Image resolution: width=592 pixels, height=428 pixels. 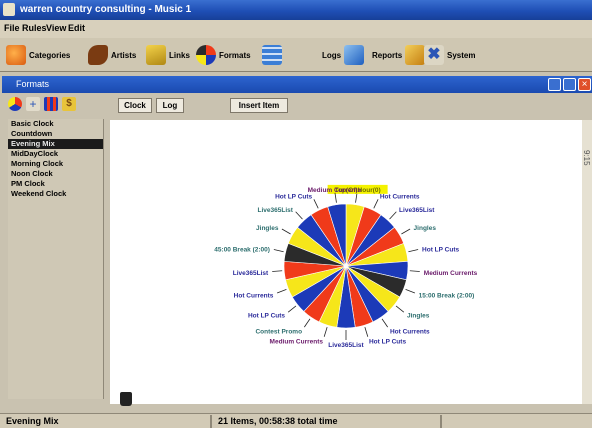 I want to click on toolbar-artists-label: Artists, so click(x=124, y=55).